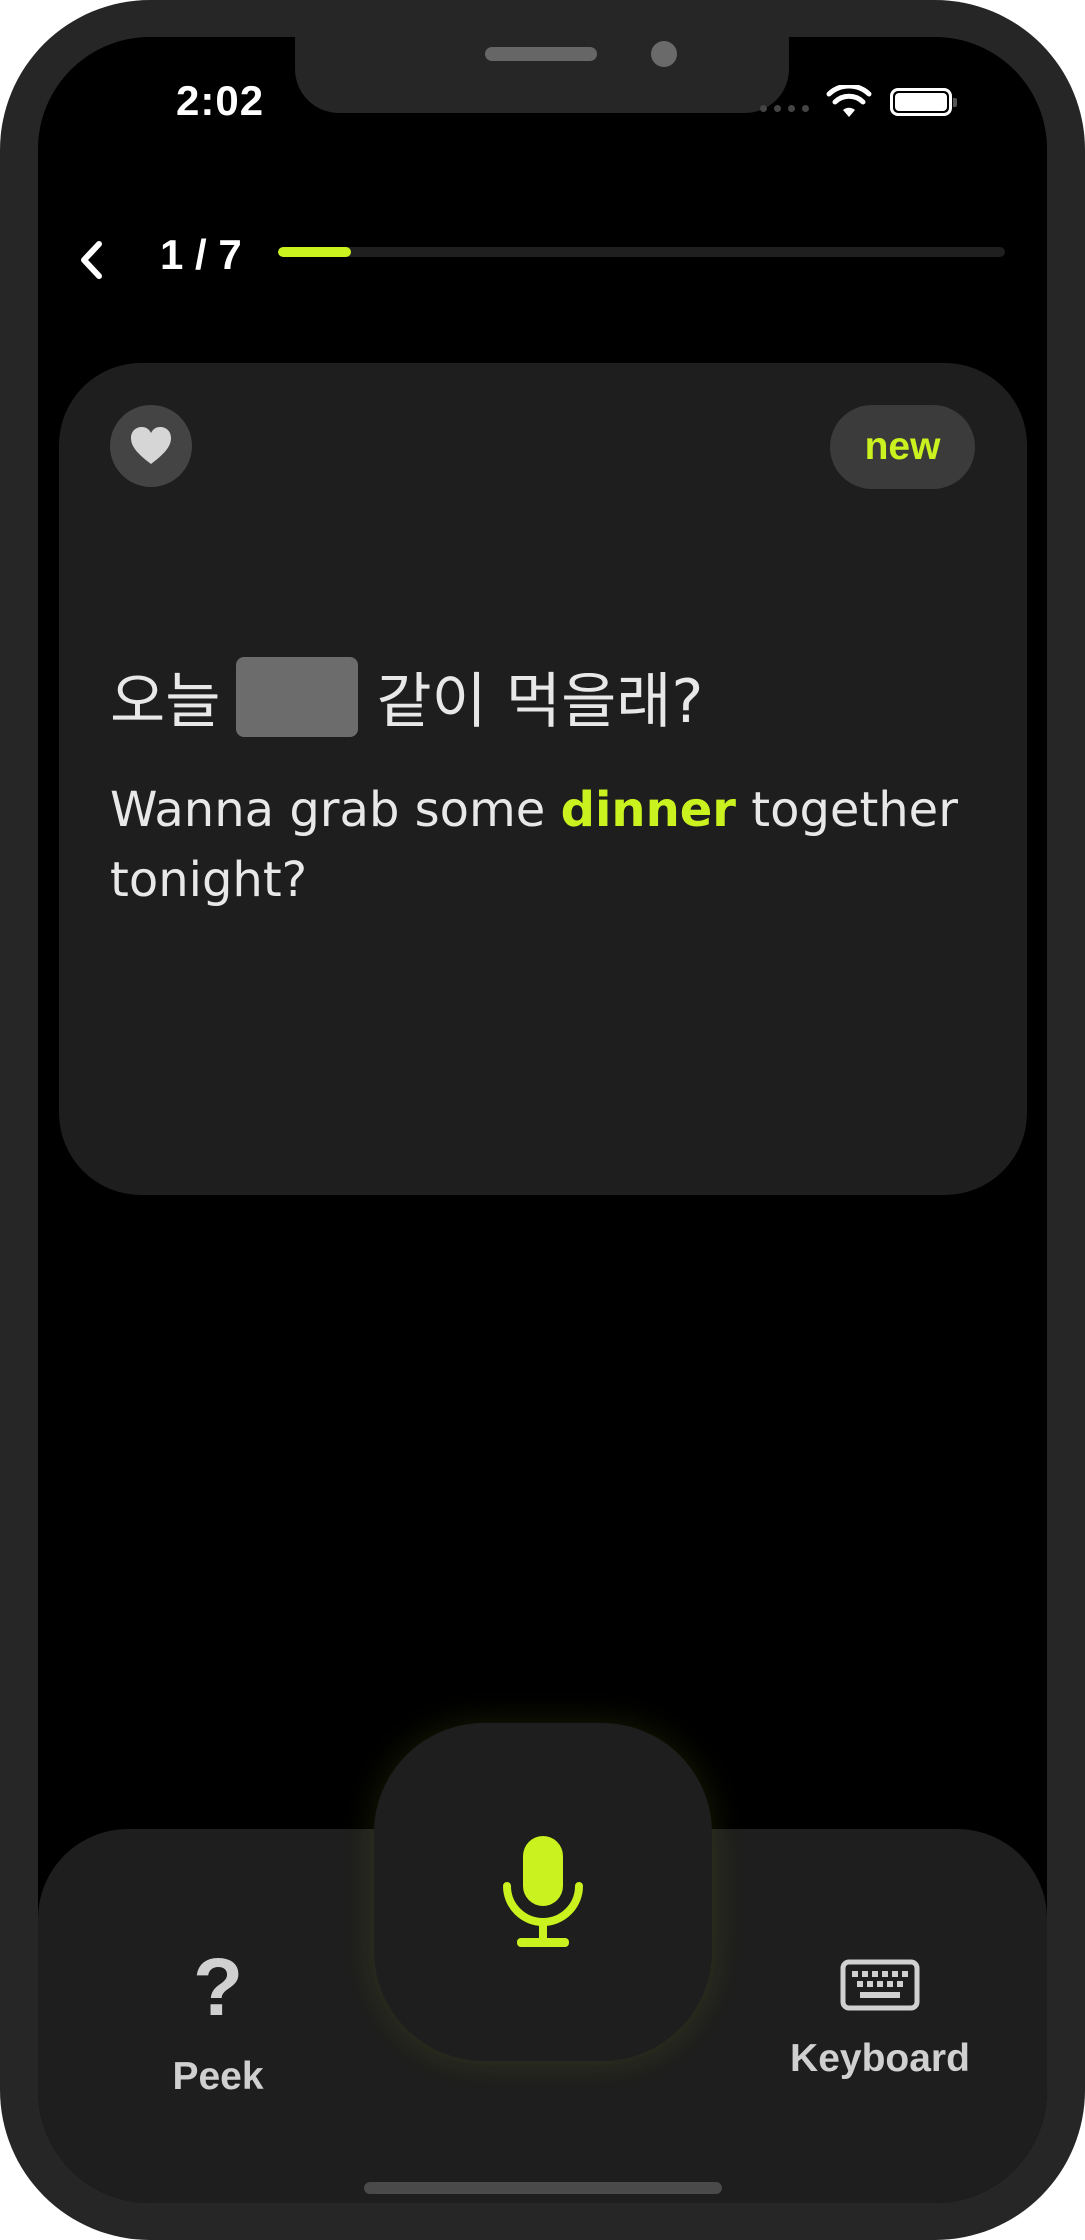  What do you see at coordinates (849, 101) in the screenshot?
I see `wifi-icon` at bounding box center [849, 101].